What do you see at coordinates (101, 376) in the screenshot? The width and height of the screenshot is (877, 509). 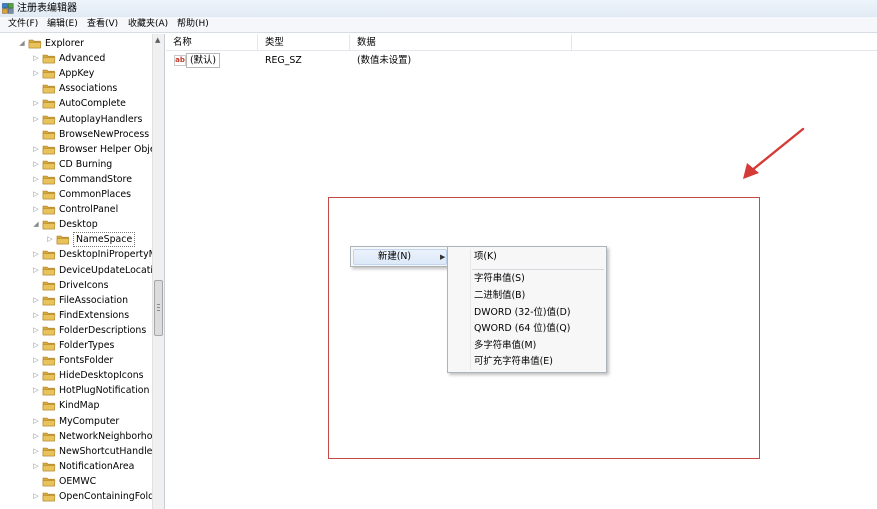 I see `tree-item-label: HideDesktopIcons` at bounding box center [101, 376].